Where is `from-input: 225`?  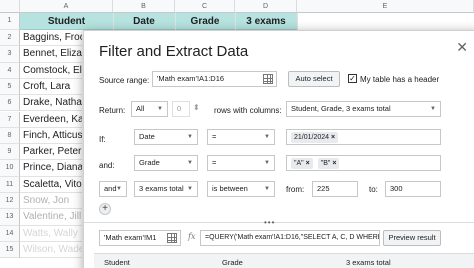 from-input: 225 is located at coordinates (335, 189).